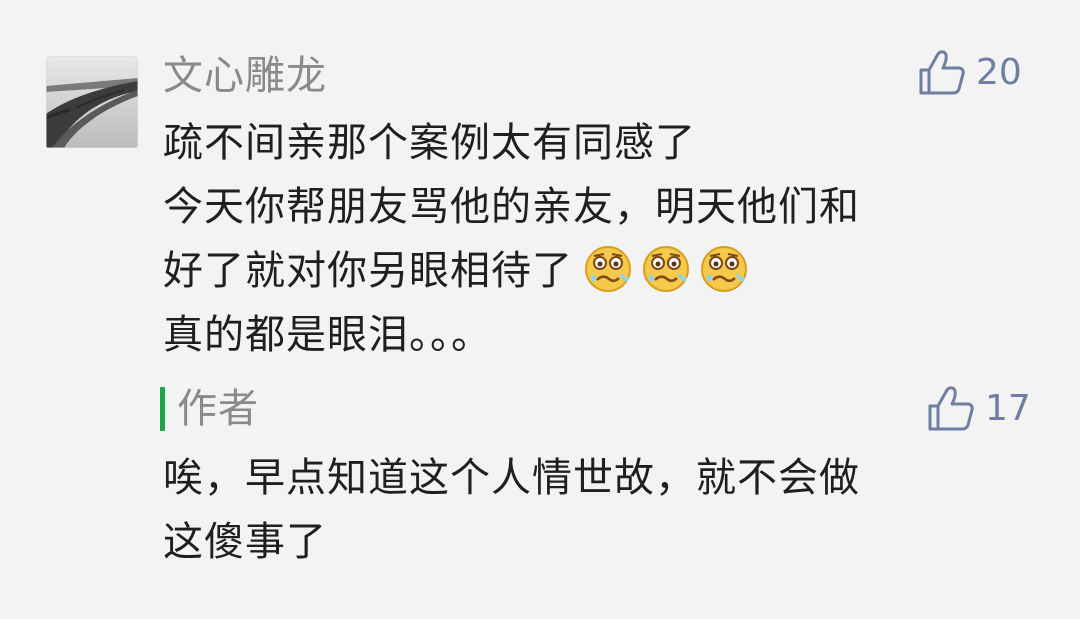 This screenshot has height=619, width=1080. What do you see at coordinates (327, 335) in the screenshot?
I see `comment-line: 真的都是眼泪。。。` at bounding box center [327, 335].